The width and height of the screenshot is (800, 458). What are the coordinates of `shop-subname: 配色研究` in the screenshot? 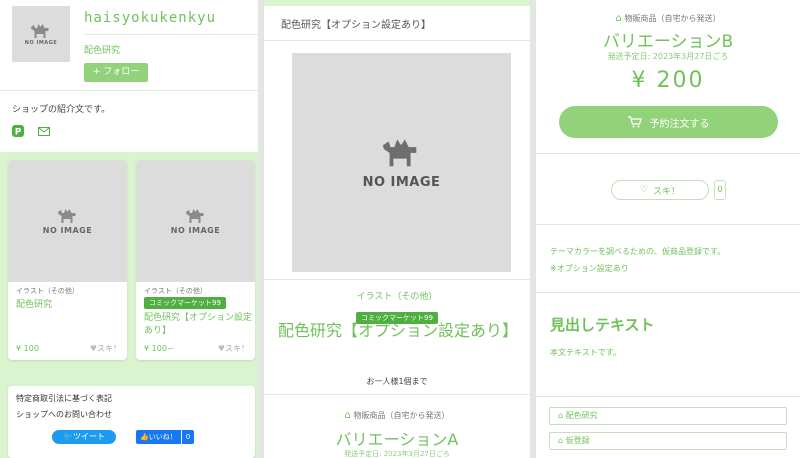 It's located at (102, 49).